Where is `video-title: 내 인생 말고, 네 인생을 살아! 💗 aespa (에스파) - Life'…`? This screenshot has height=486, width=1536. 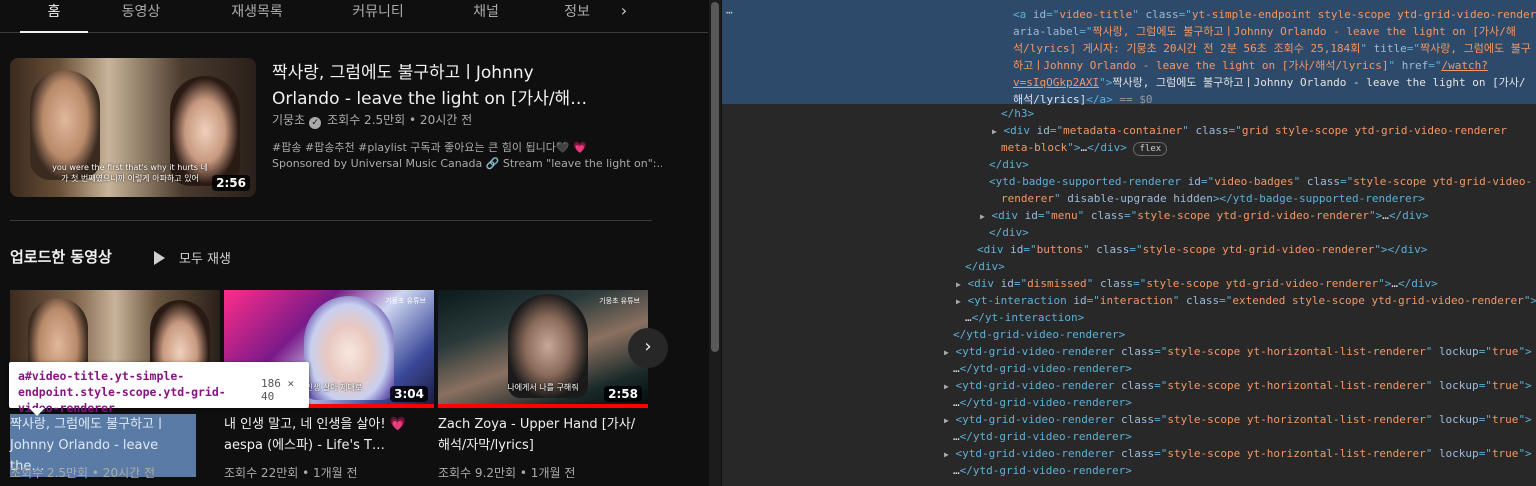 video-title: 내 인생 말고, 네 인생을 살아! 💗 aespa (에스파) - Life'… is located at coordinates (327, 435).